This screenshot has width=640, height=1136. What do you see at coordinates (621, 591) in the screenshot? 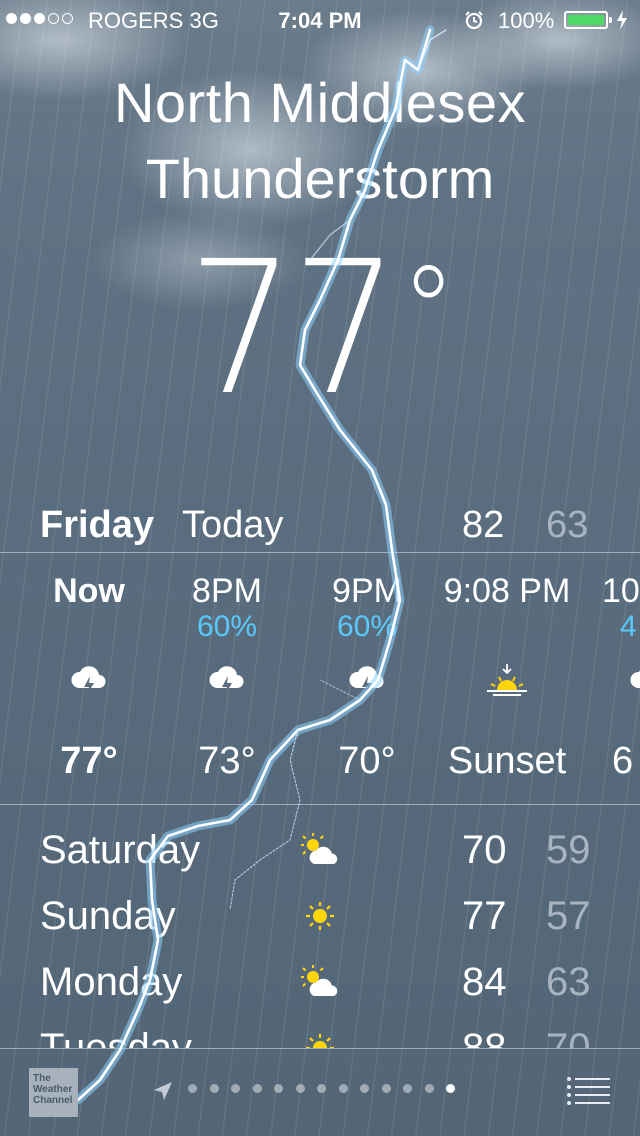
I see `hour-time: 10` at bounding box center [621, 591].